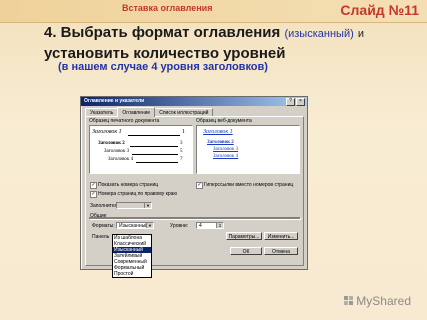 The image size is (427, 320). Describe the element at coordinates (163, 67) in the screenshot. I see `step-note: (в нашем случае 4 уровня заголовков)` at that location.